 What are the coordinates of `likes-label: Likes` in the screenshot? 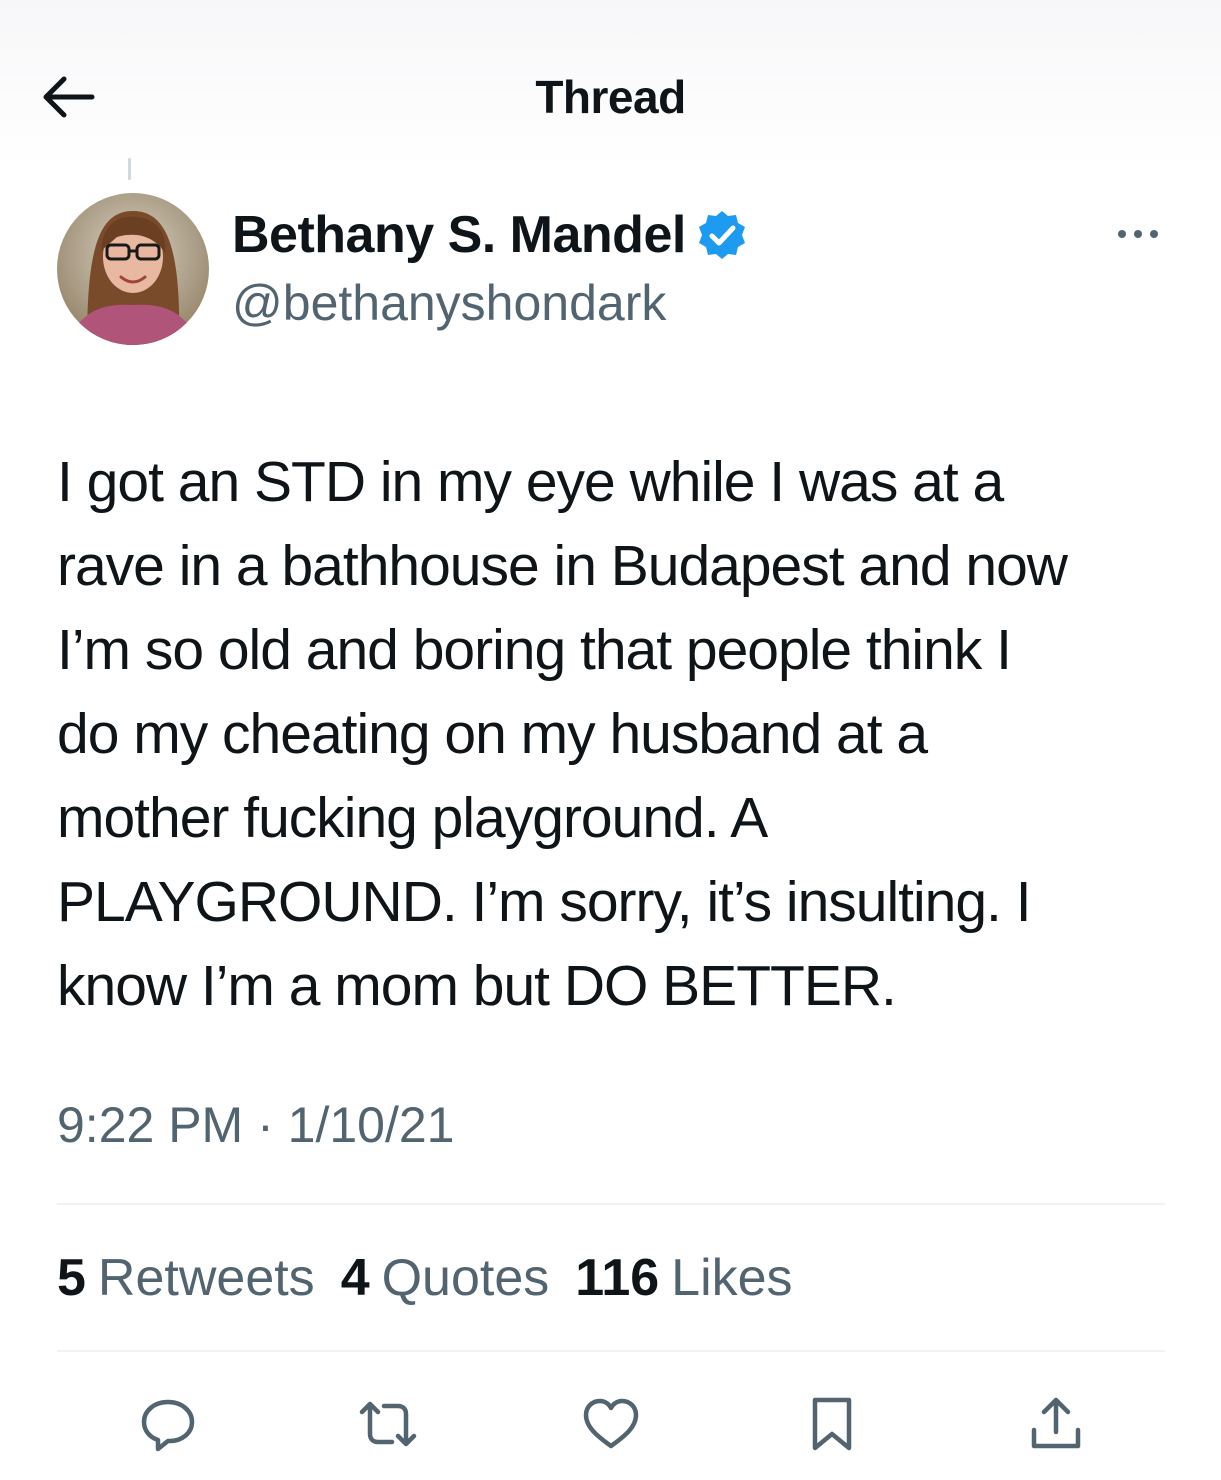 It's located at (732, 1278).